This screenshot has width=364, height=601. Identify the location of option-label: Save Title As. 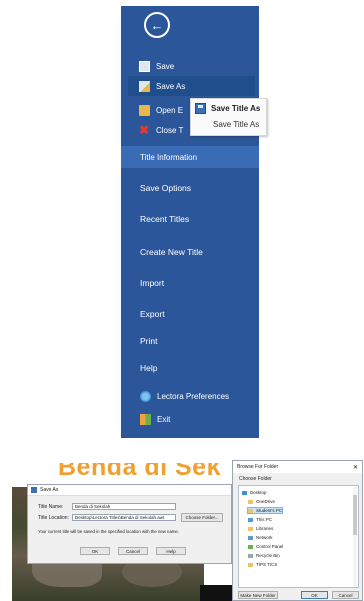
(236, 108).